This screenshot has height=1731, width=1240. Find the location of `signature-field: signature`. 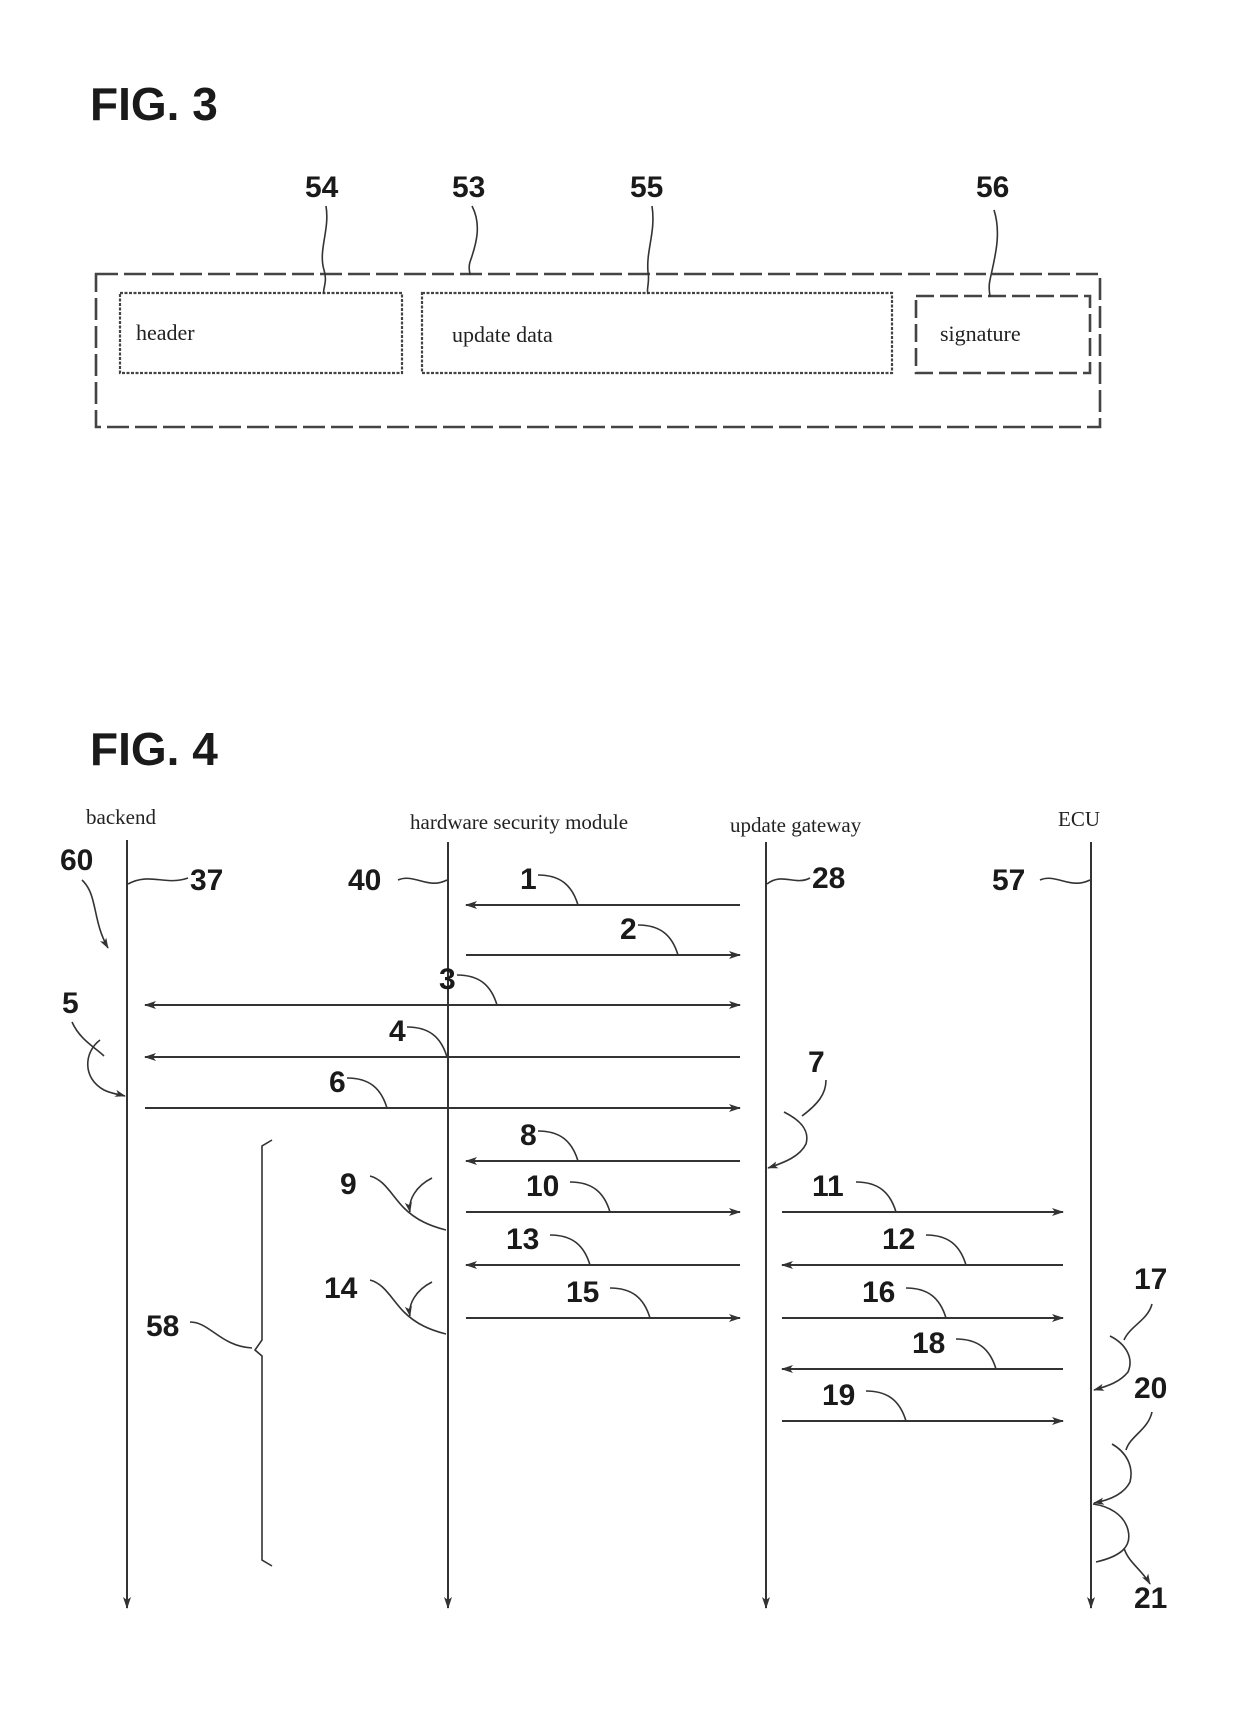

signature-field: signature is located at coordinates (1003, 334).